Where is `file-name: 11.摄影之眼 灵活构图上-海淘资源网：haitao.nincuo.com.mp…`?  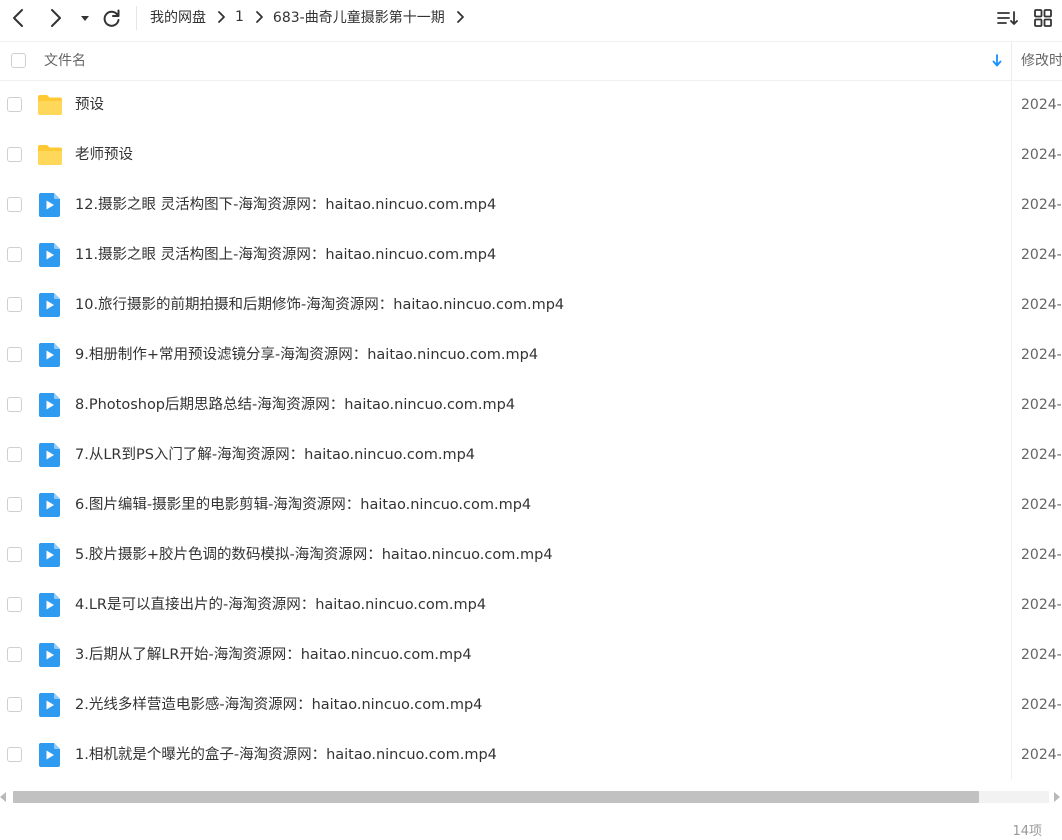 file-name: 11.摄影之眼 灵活构图上-海淘资源网：haitao.nincuo.com.mp… is located at coordinates (285, 255).